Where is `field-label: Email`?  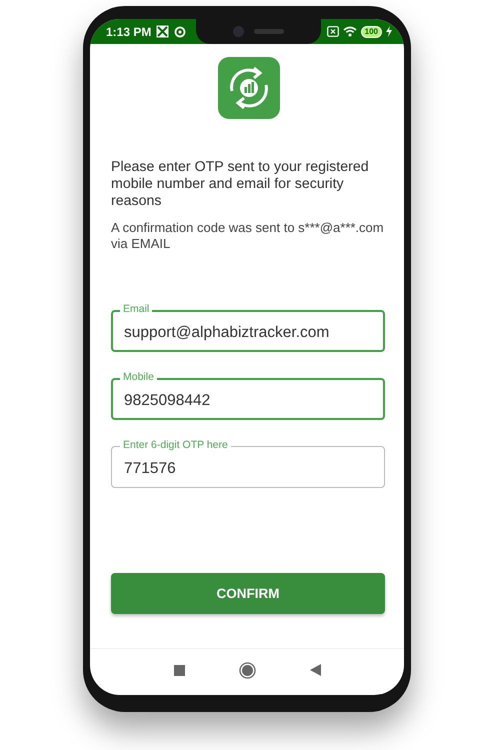
field-label: Email is located at coordinates (136, 309).